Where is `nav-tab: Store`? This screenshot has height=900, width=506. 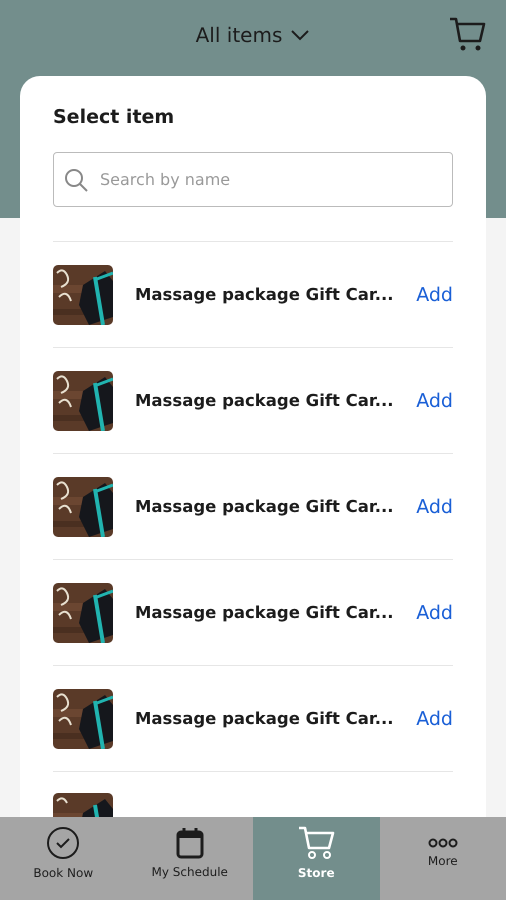 nav-tab: Store is located at coordinates (316, 858).